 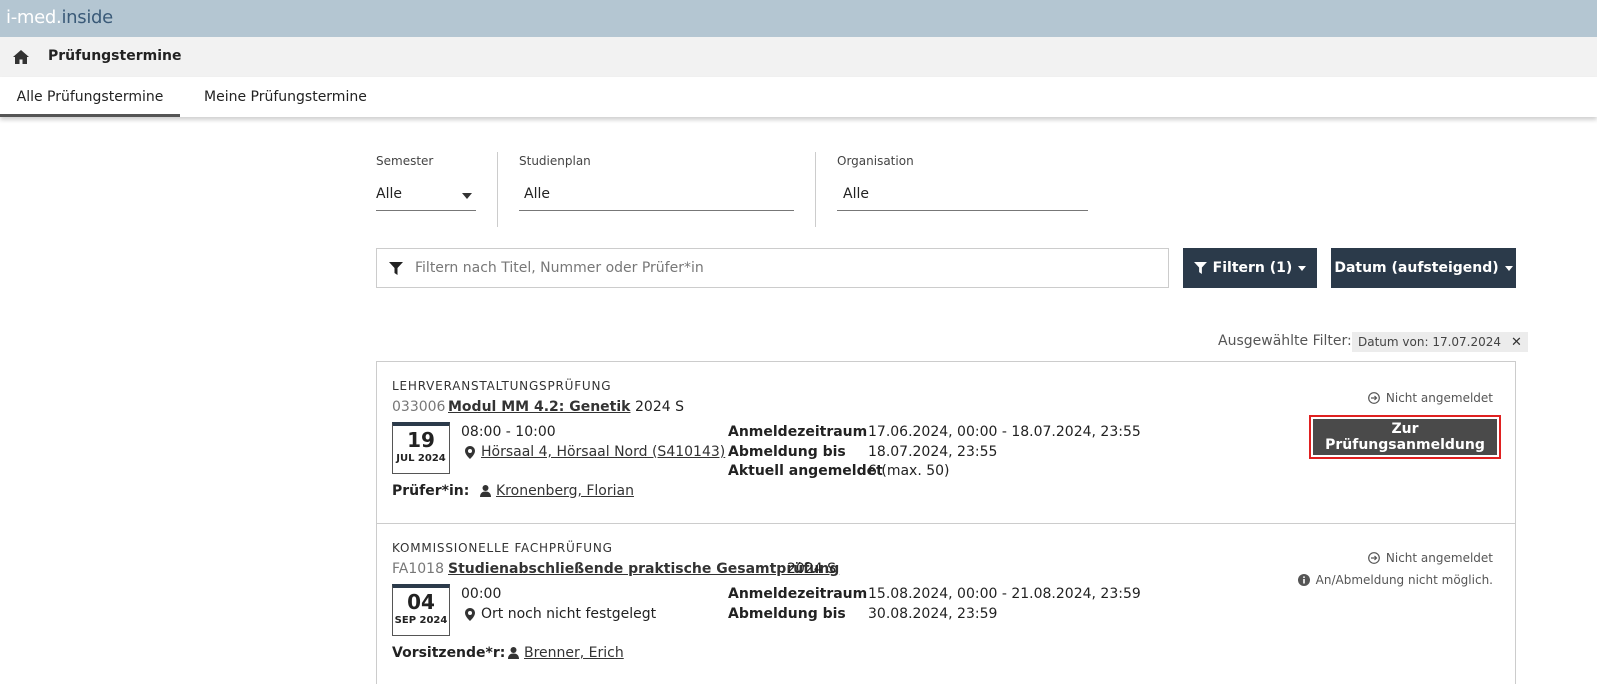 What do you see at coordinates (875, 161) in the screenshot?
I see `organisation-label: Organisation` at bounding box center [875, 161].